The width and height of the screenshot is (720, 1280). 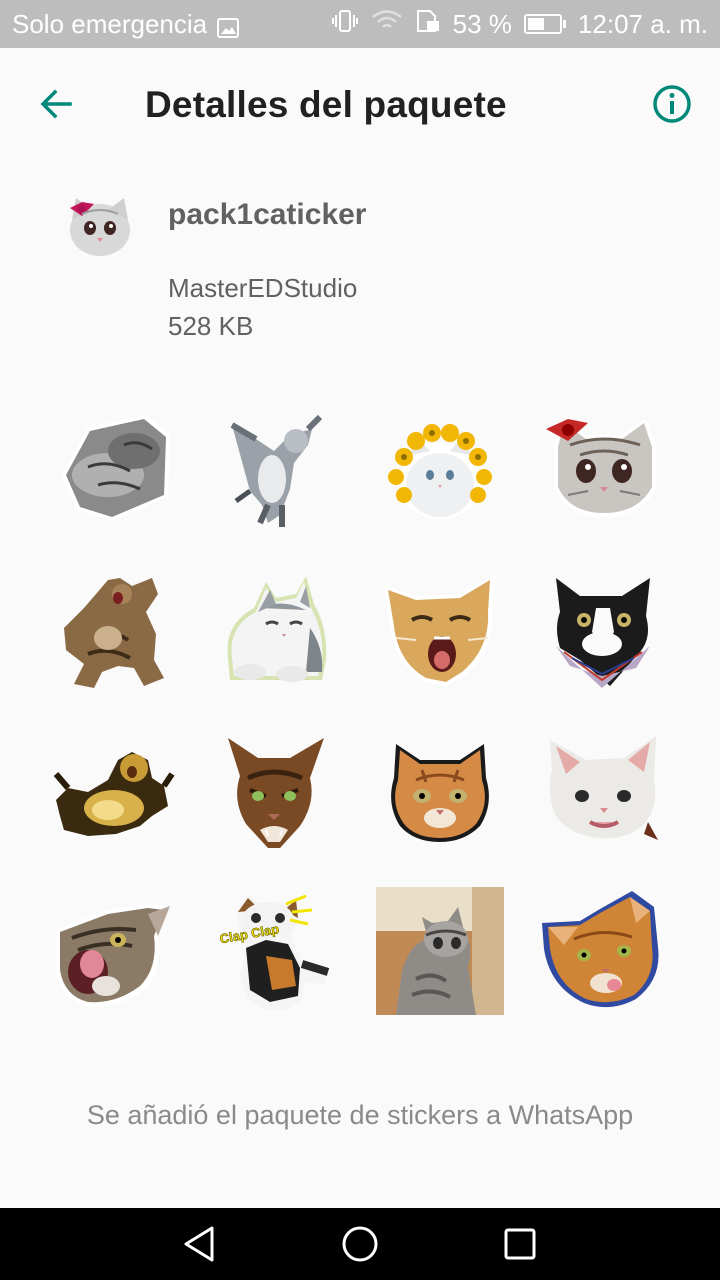 What do you see at coordinates (440, 632) in the screenshot?
I see `sticker-yawning-cat` at bounding box center [440, 632].